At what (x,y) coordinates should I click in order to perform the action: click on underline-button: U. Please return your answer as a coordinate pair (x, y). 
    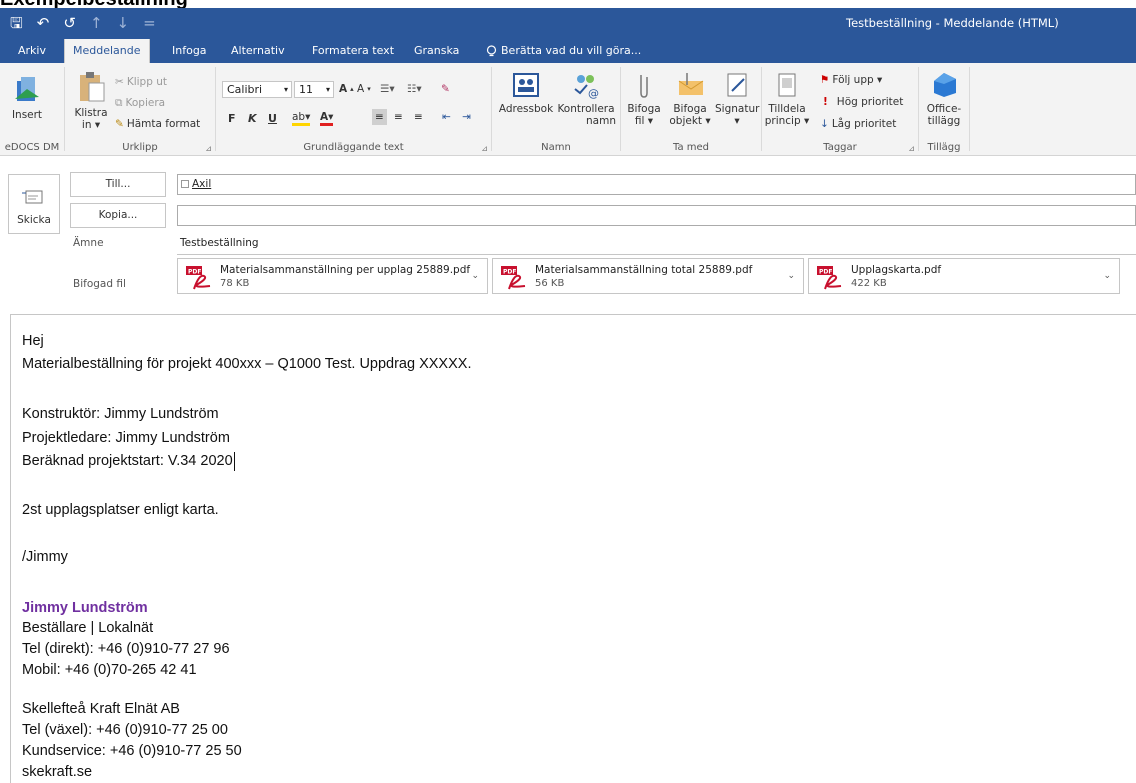
    Looking at the image, I should click on (272, 119).